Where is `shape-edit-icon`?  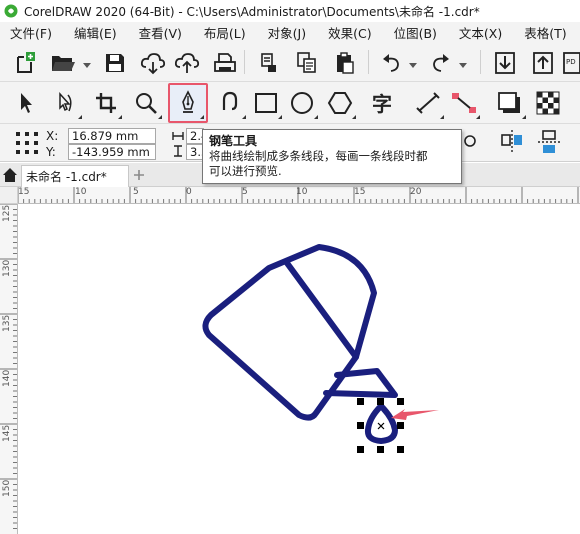
shape-edit-icon is located at coordinates (65, 102).